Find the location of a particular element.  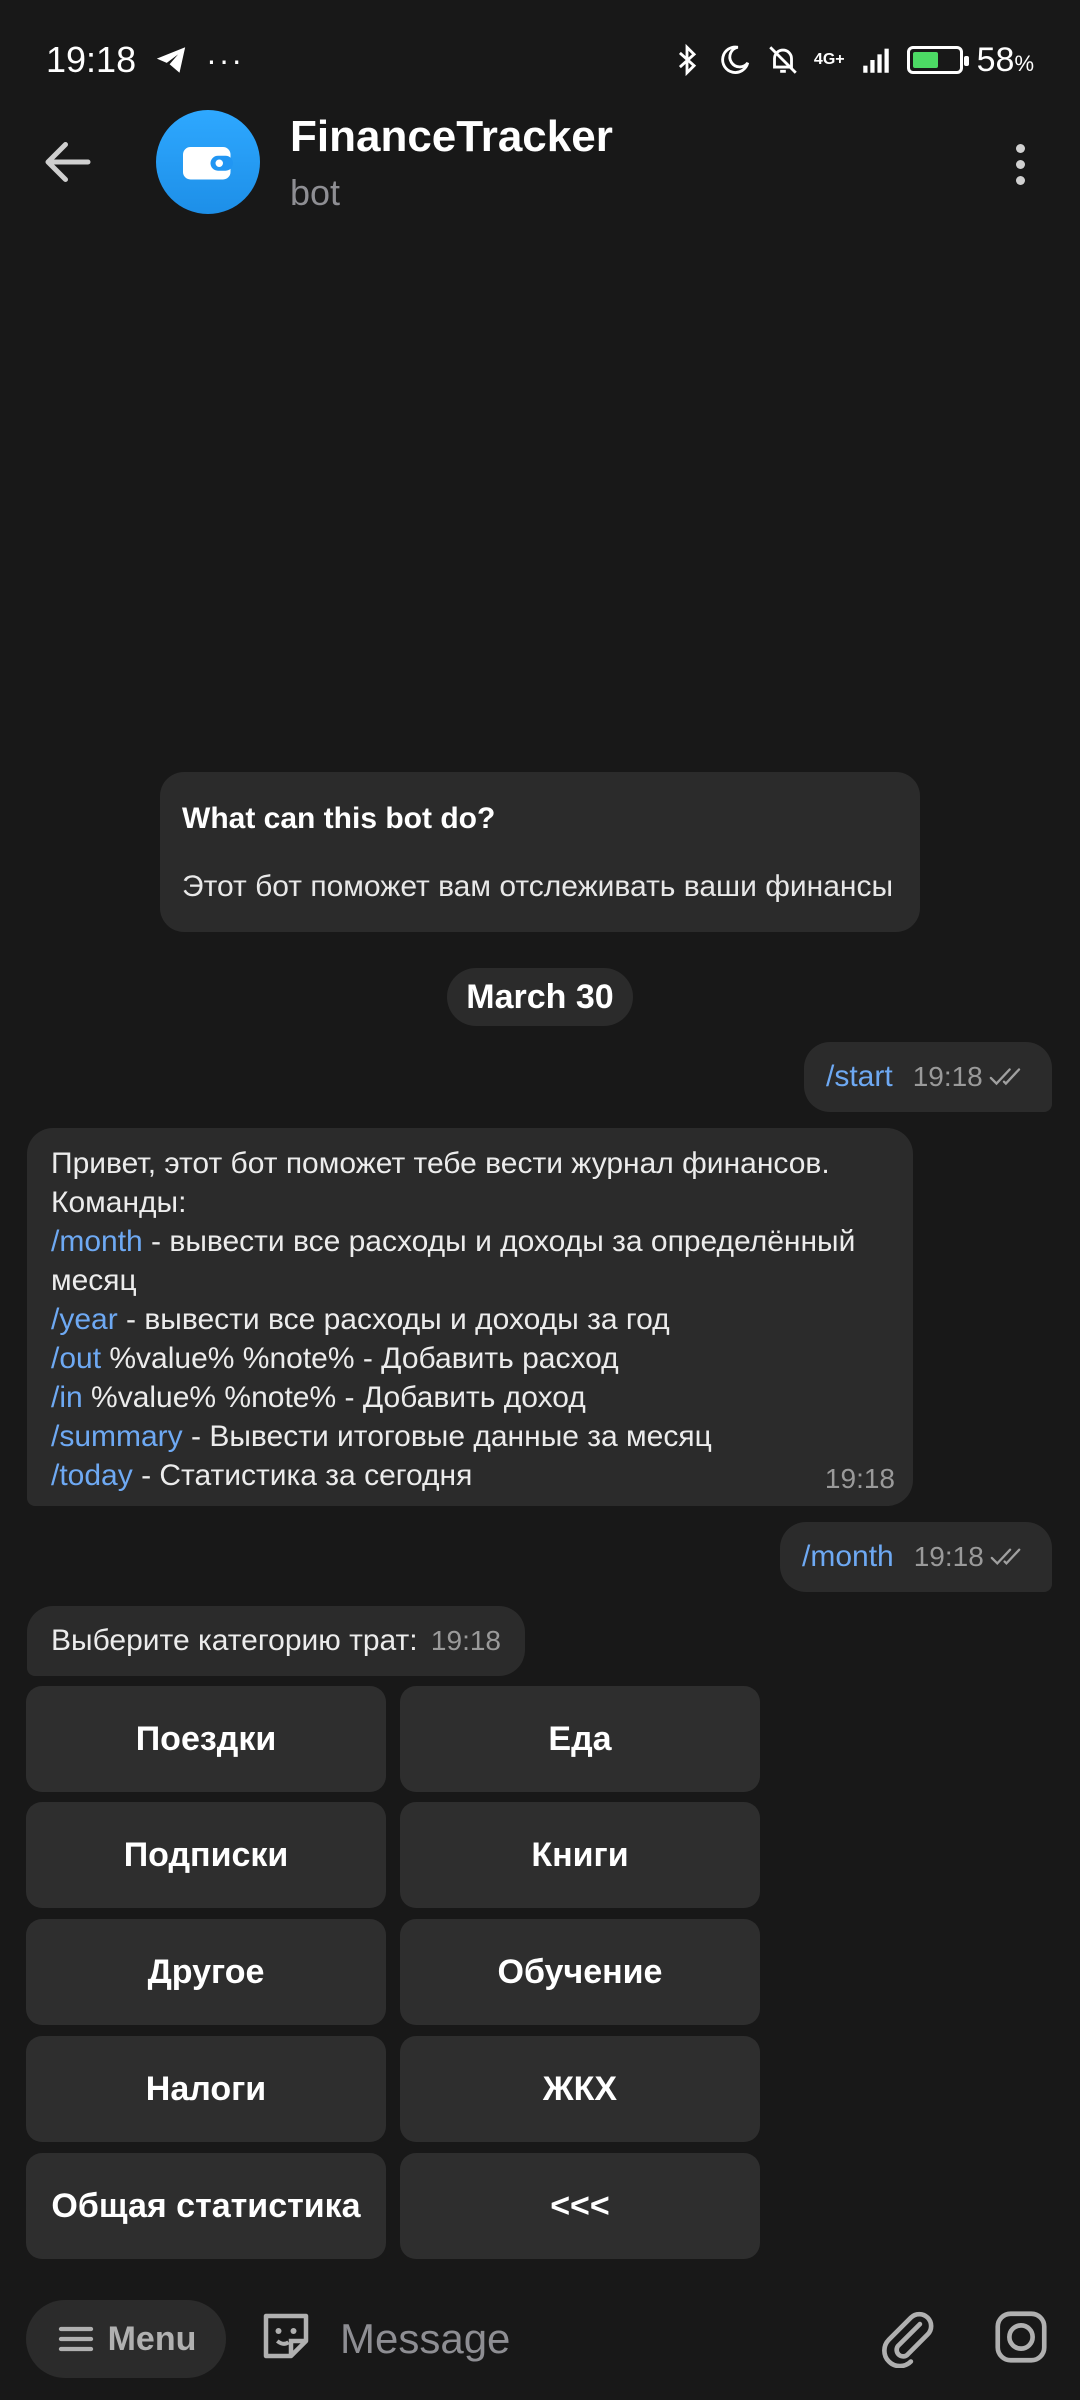

message-line: /out %value% %note% - Добавить расход is located at coordinates (470, 1358).